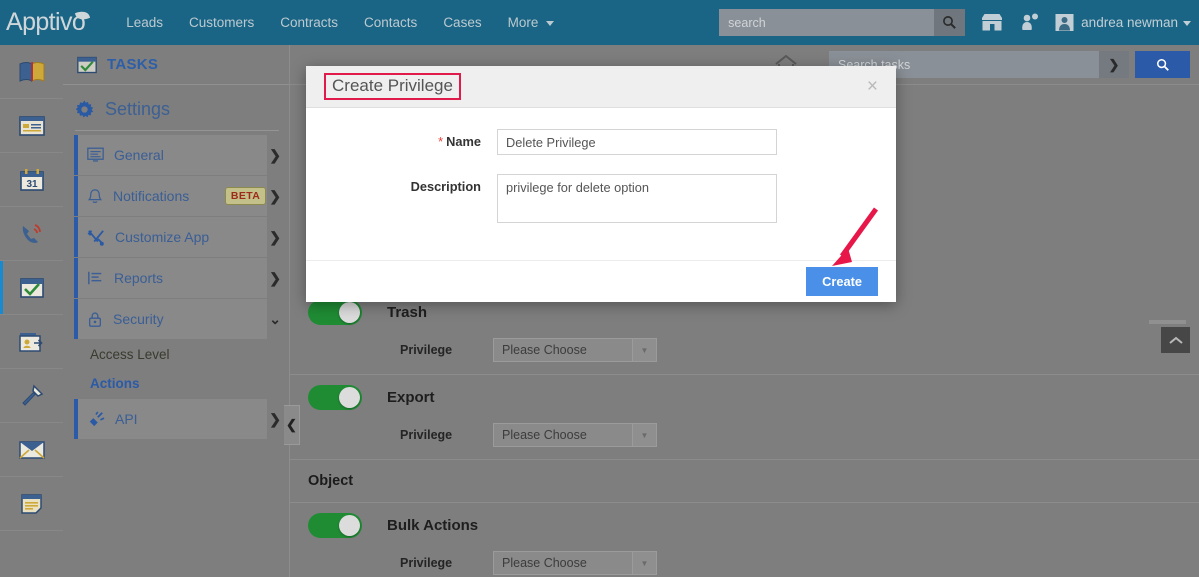 The height and width of the screenshot is (577, 1199). I want to click on envelope-icon, so click(31, 449).